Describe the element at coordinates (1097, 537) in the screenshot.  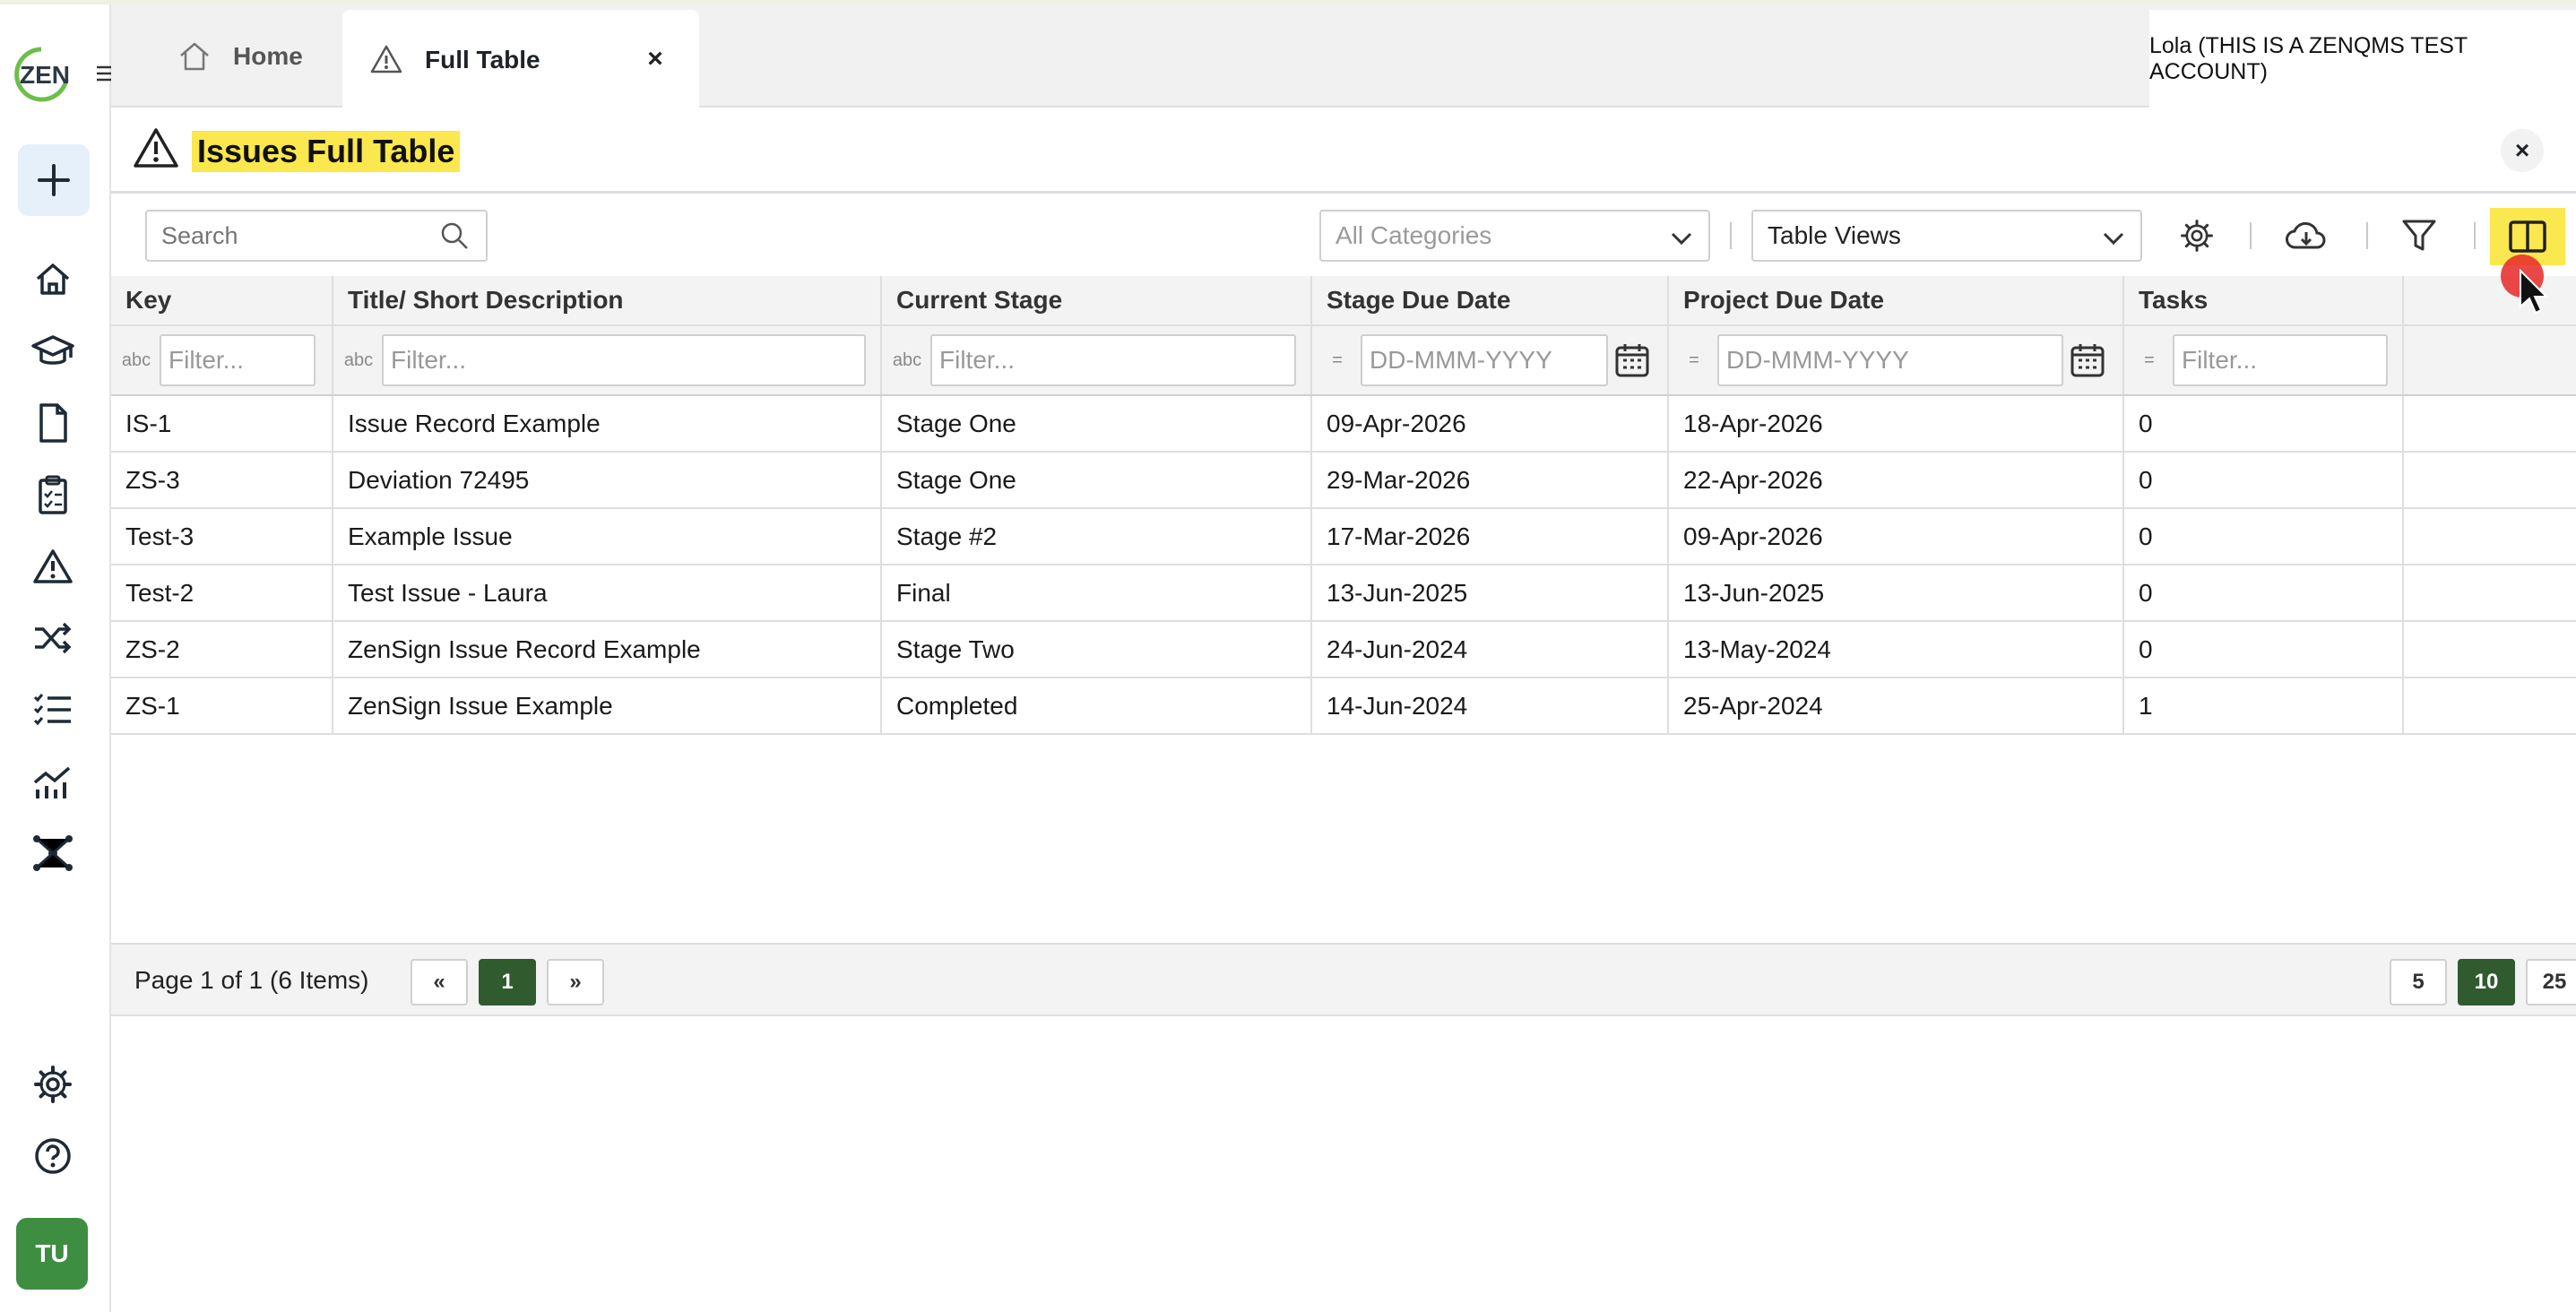
I see `cell-stage: Stage #2` at that location.